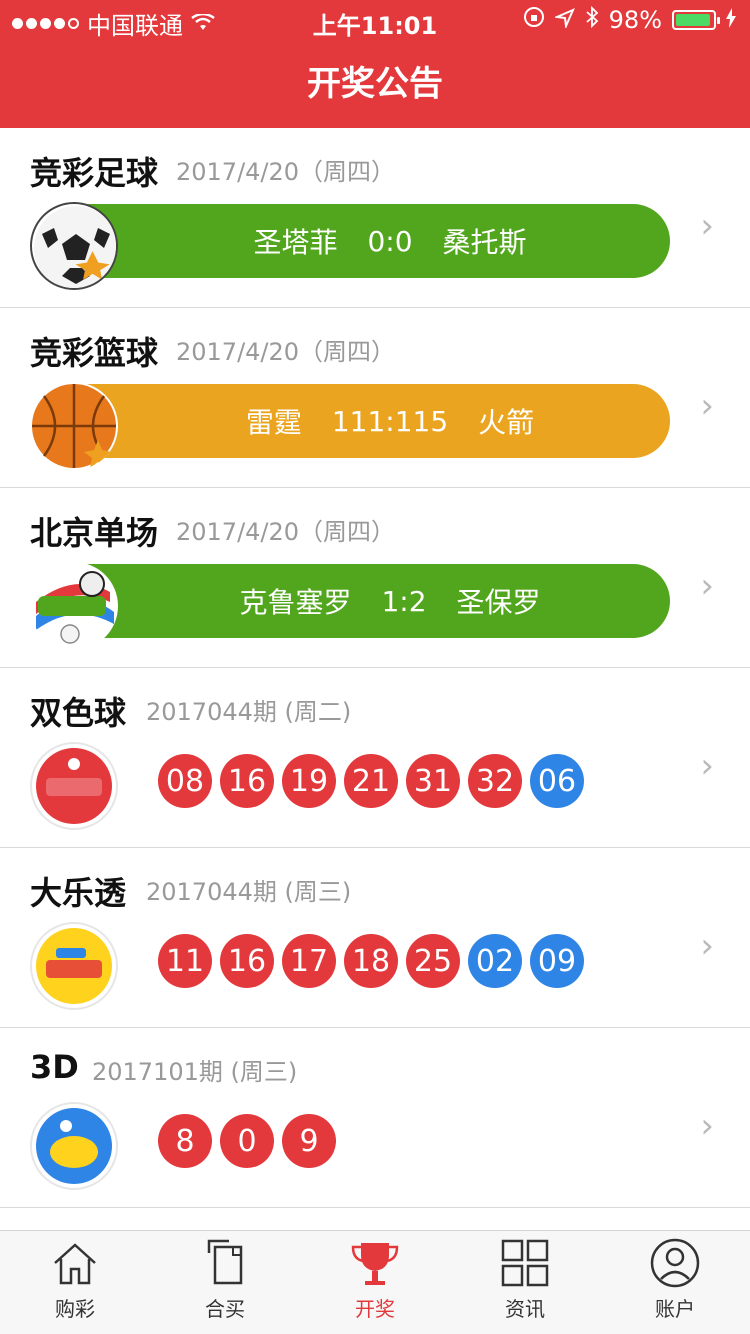 This screenshot has height=1334, width=750. Describe the element at coordinates (534, 20) in the screenshot. I see `rotation-lock-icon` at that location.